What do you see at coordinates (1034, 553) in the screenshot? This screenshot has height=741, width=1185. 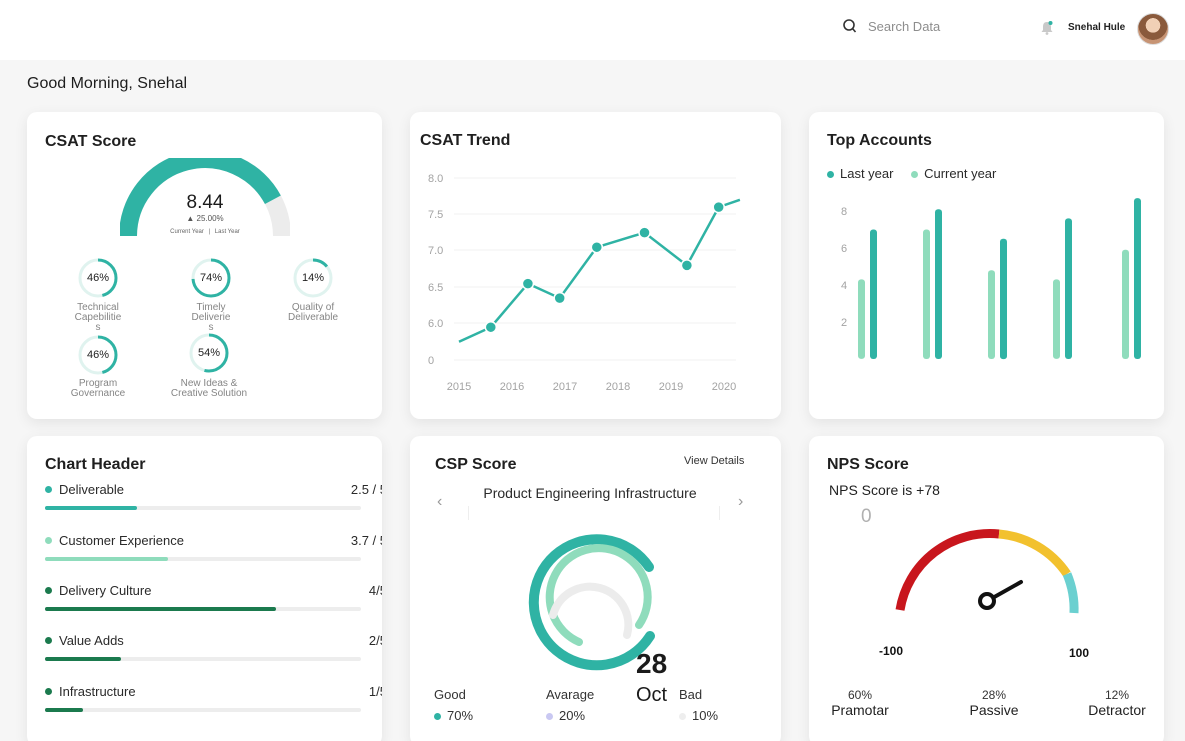 I see `nps-yellow-segment` at bounding box center [1034, 553].